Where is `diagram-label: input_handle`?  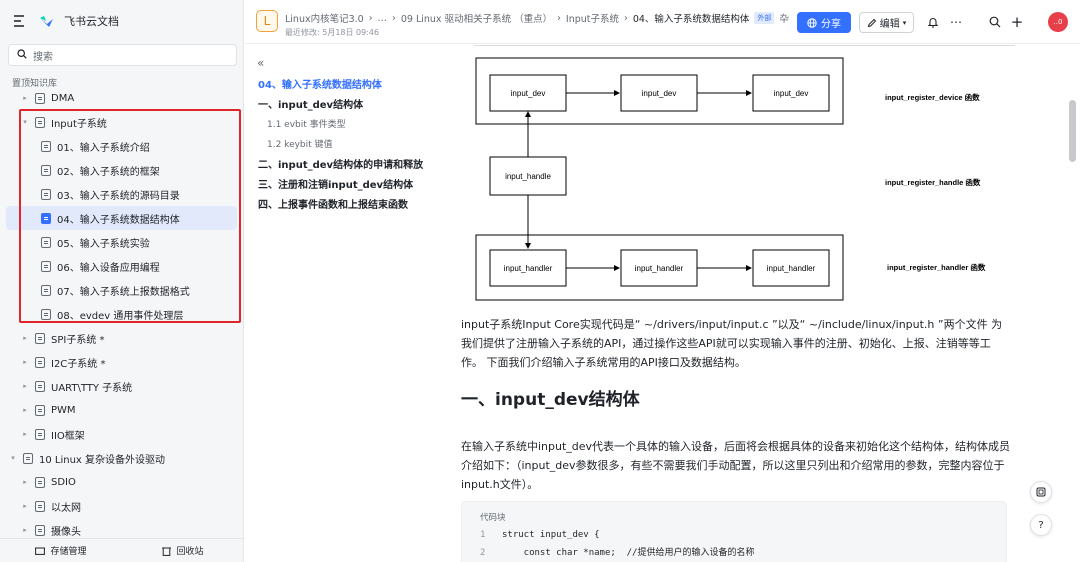 diagram-label: input_handle is located at coordinates (528, 176).